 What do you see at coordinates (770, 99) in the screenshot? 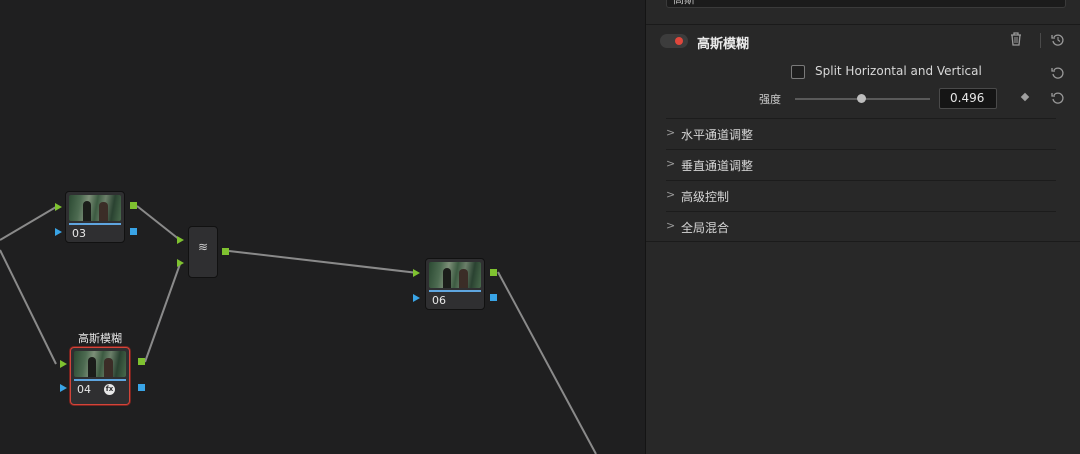
I see `strength-label: 强度` at bounding box center [770, 99].